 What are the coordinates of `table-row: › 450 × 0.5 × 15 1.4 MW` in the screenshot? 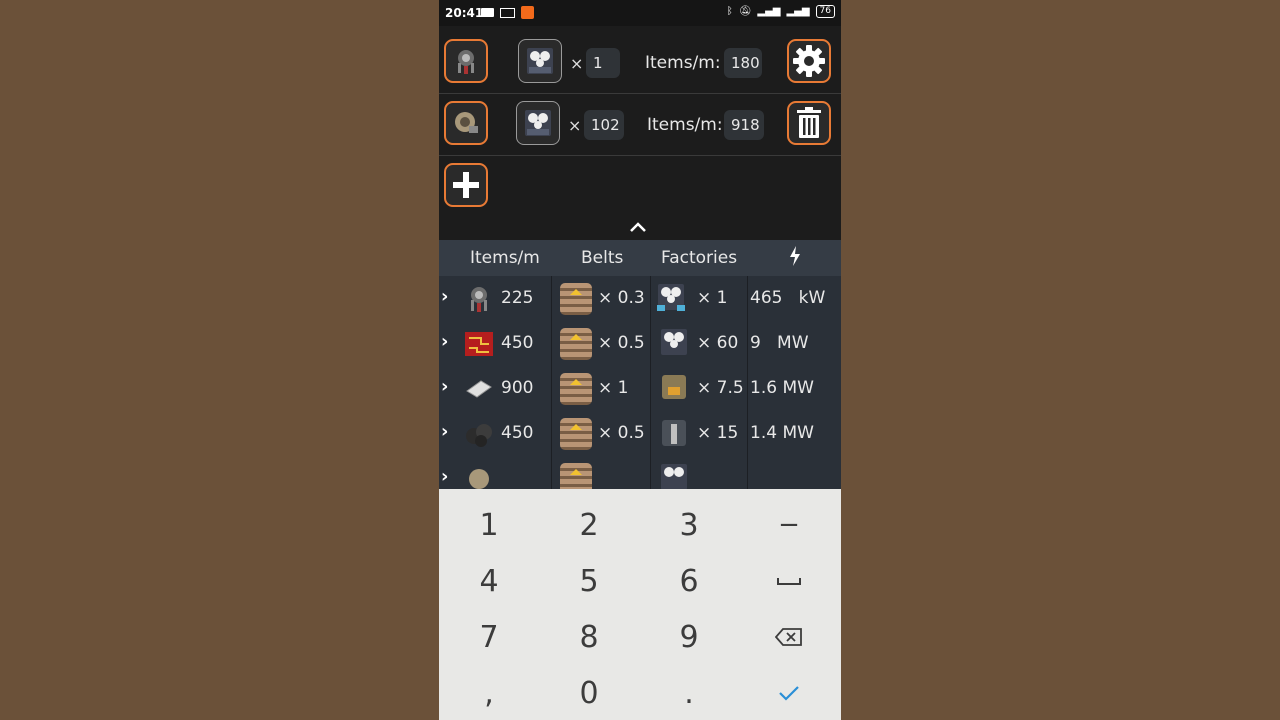 It's located at (640, 434).